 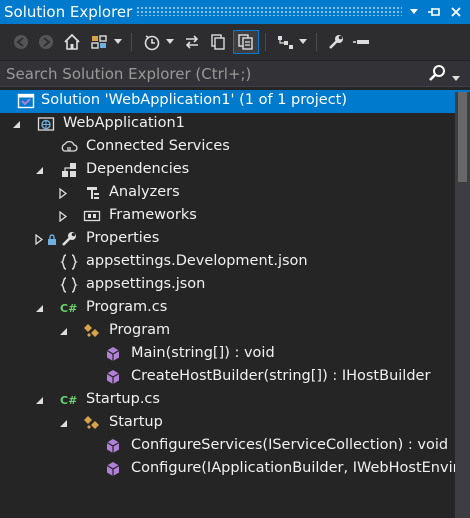 What do you see at coordinates (235, 239) in the screenshot?
I see `tree-item-properties: Properties` at bounding box center [235, 239].